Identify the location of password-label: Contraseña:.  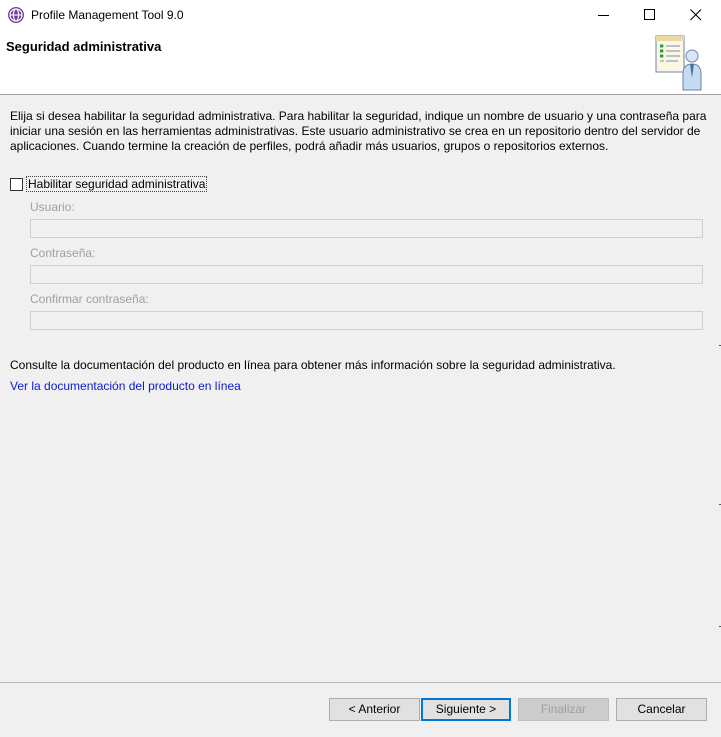
(63, 253).